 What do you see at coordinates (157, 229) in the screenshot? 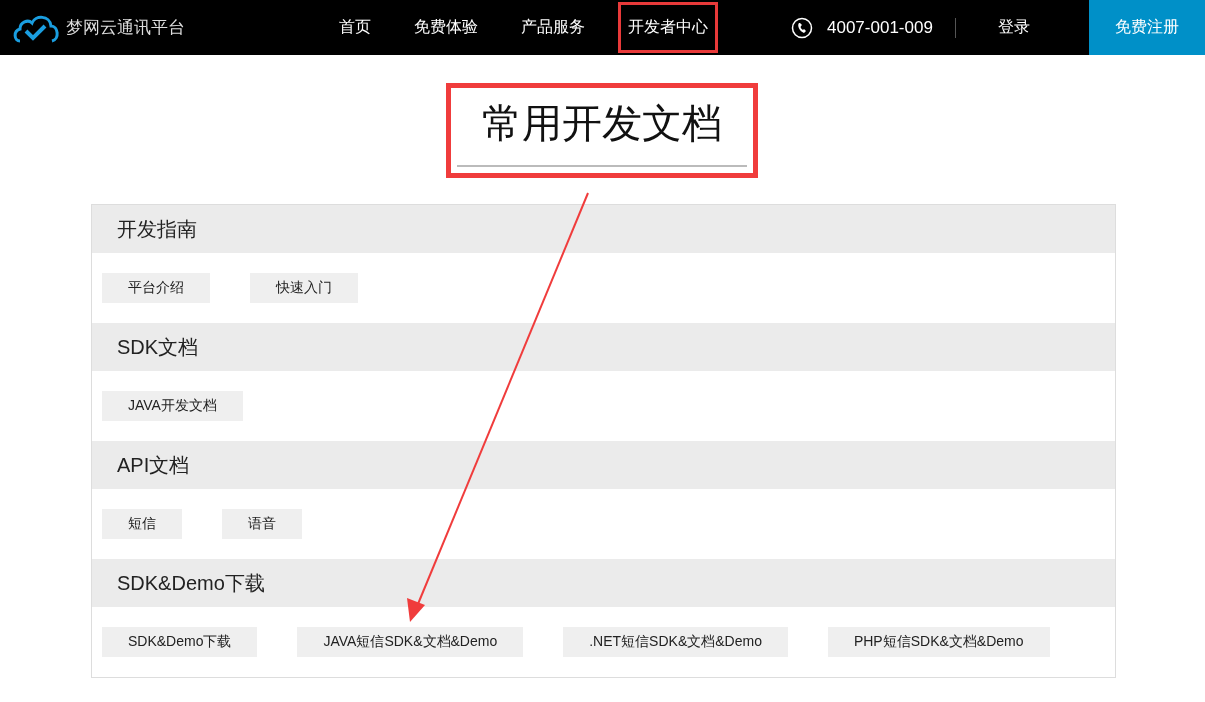
I see `section-title: 开发指南` at bounding box center [157, 229].